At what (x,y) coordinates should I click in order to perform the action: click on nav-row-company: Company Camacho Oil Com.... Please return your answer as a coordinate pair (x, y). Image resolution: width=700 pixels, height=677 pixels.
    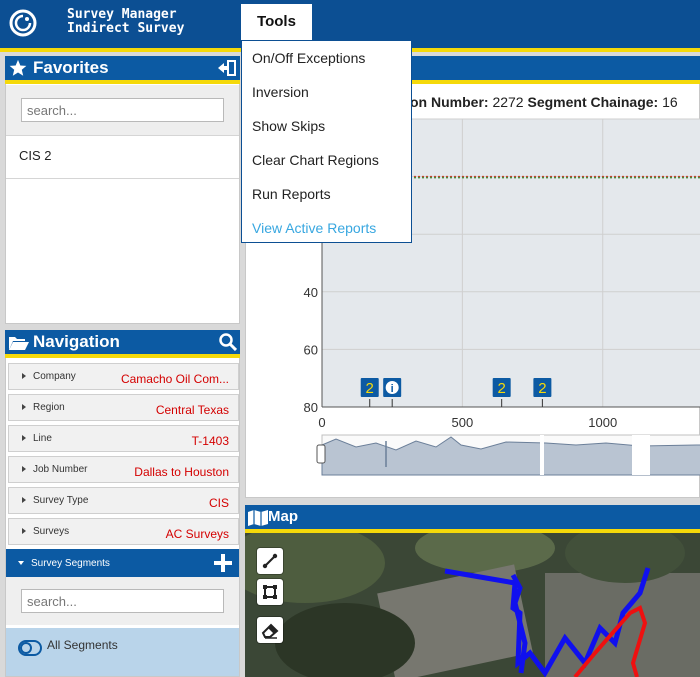
    Looking at the image, I should click on (123, 376).